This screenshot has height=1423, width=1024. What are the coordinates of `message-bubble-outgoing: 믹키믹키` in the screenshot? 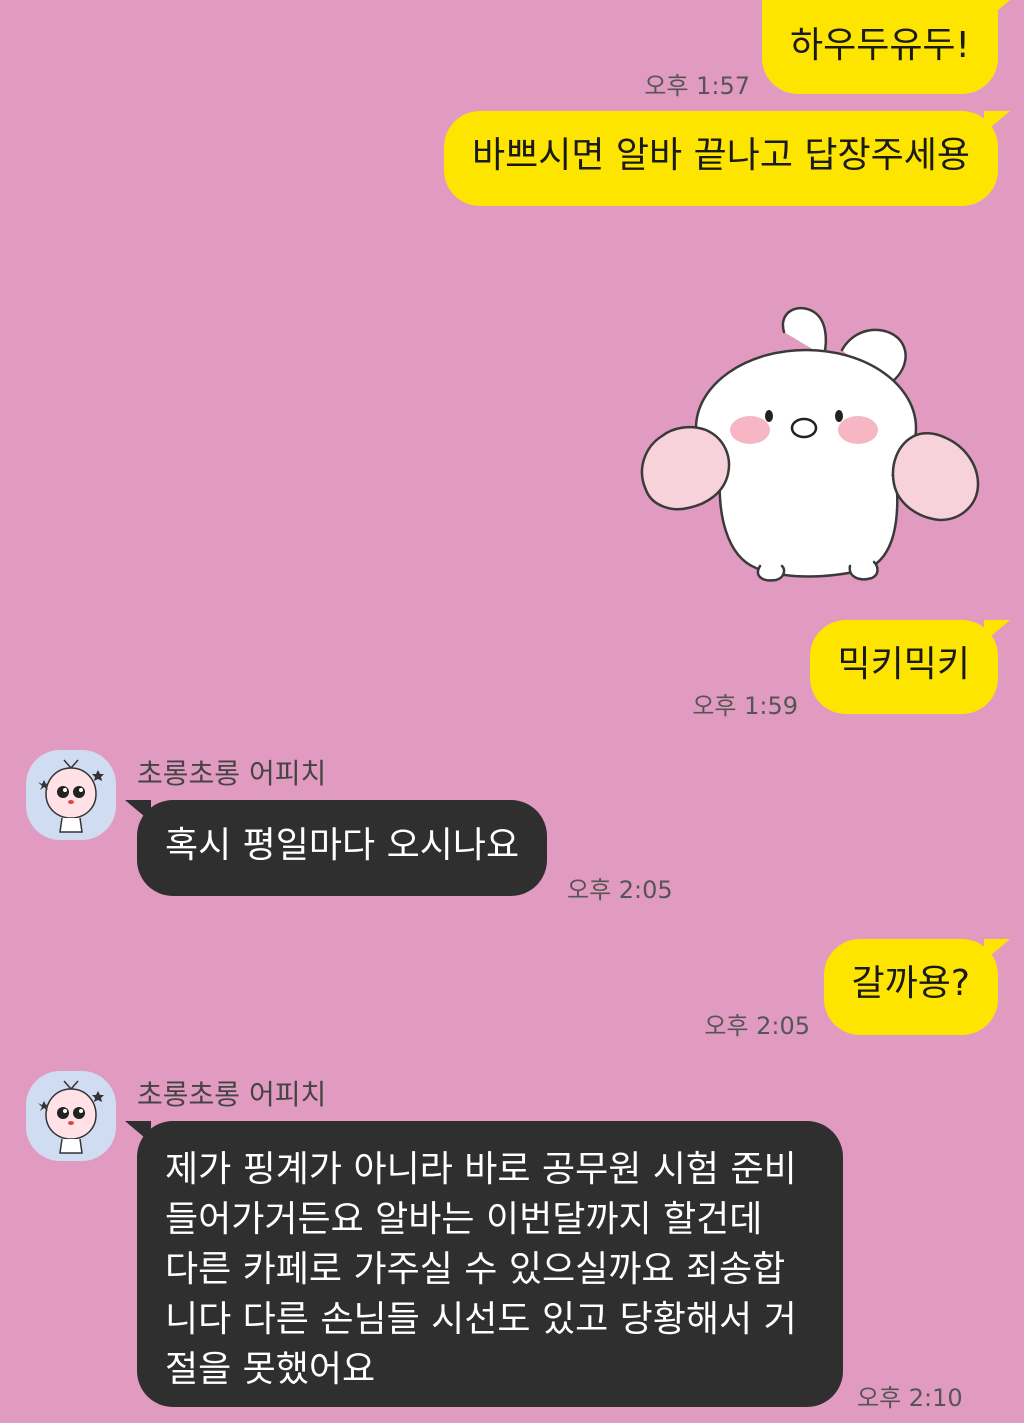 It's located at (910, 667).